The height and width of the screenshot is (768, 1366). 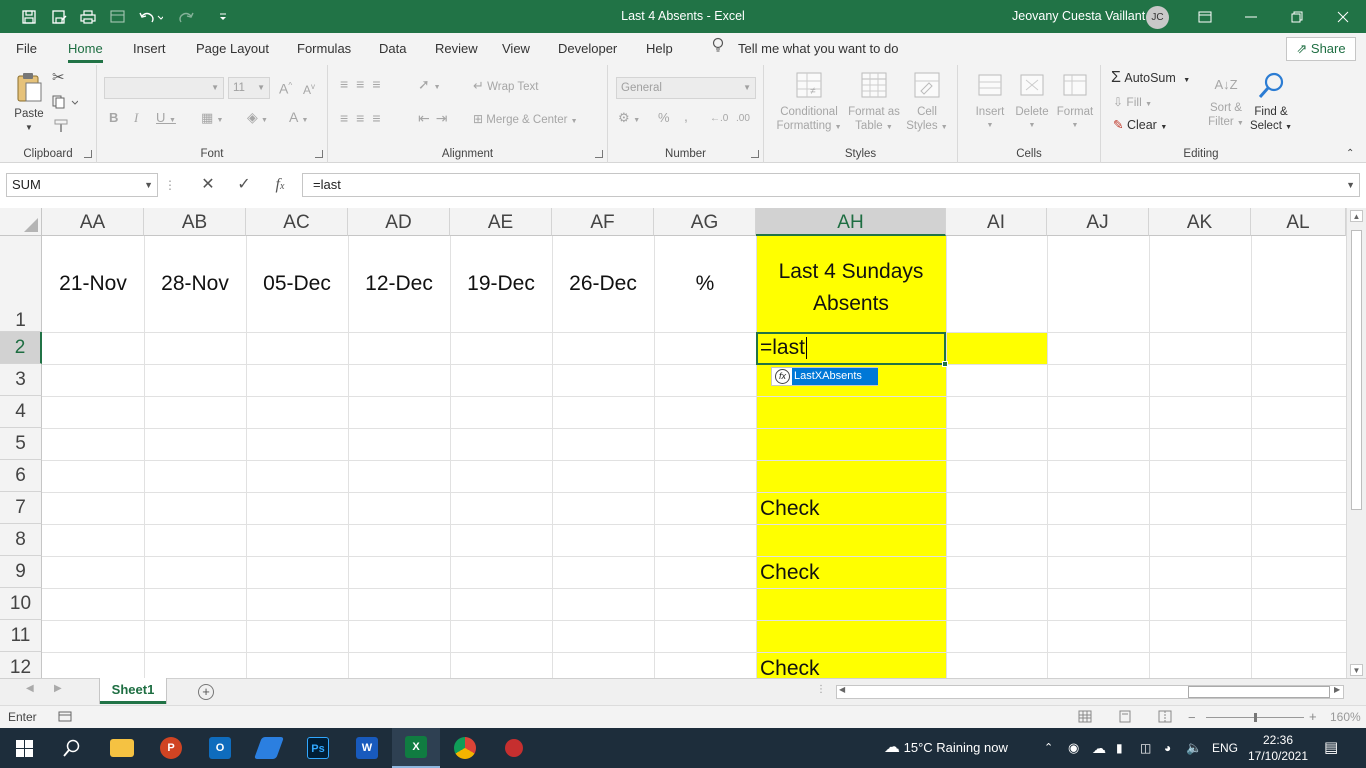 What do you see at coordinates (705, 222) in the screenshot?
I see `column-header: AG` at bounding box center [705, 222].